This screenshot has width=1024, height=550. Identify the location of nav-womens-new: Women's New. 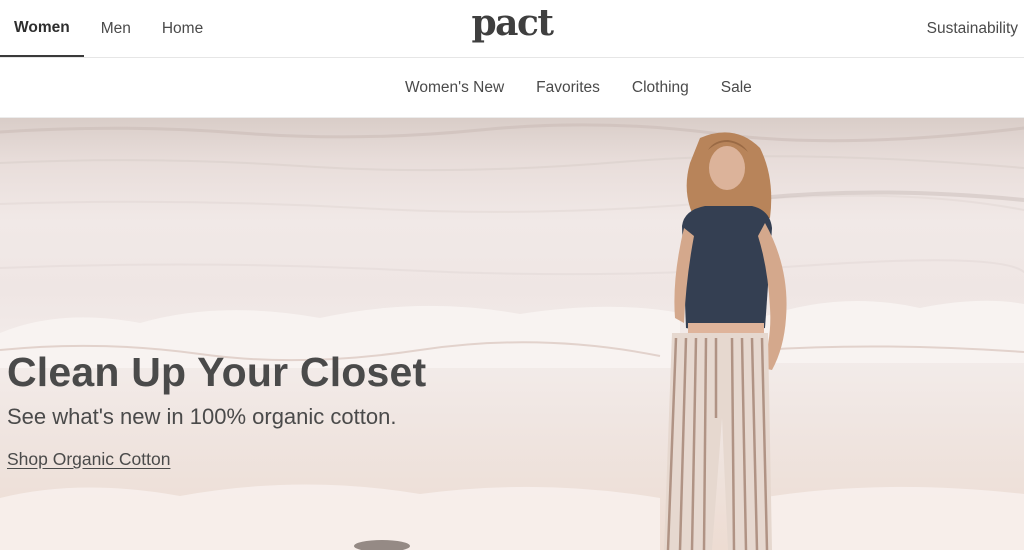
(454, 88).